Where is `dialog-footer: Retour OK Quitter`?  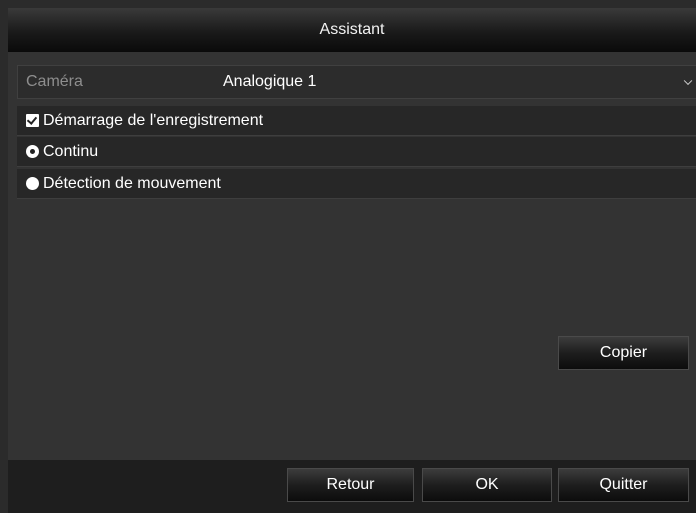
dialog-footer: Retour OK Quitter is located at coordinates (352, 486).